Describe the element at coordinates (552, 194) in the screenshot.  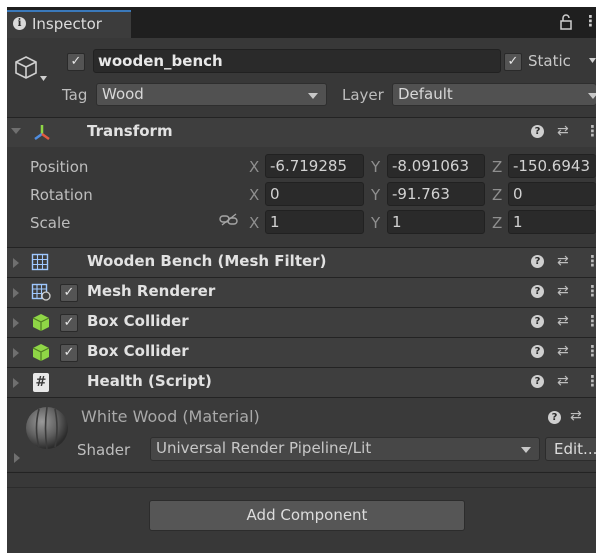
I see `rotation-z-field: 0` at that location.